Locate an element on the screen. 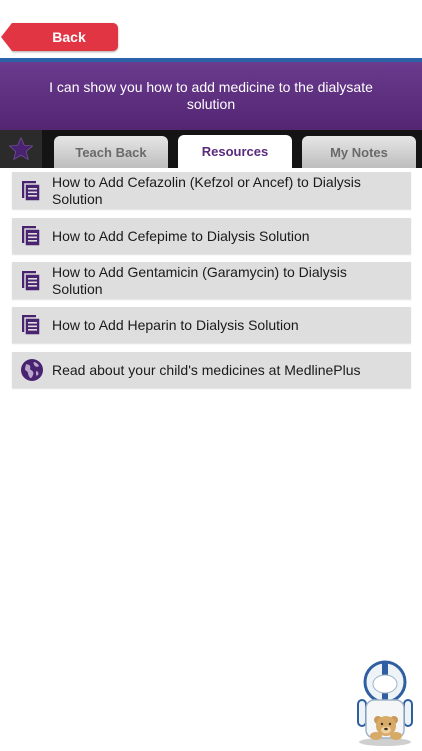  list-item: How to Add Cefepime to Dialysis Solution is located at coordinates (211, 236).